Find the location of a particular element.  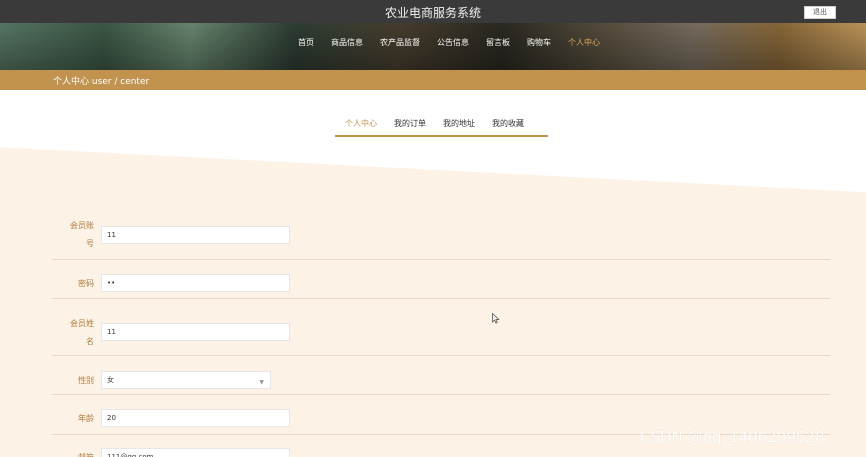

breadcrumb: 个人中心 user / center is located at coordinates (101, 82).